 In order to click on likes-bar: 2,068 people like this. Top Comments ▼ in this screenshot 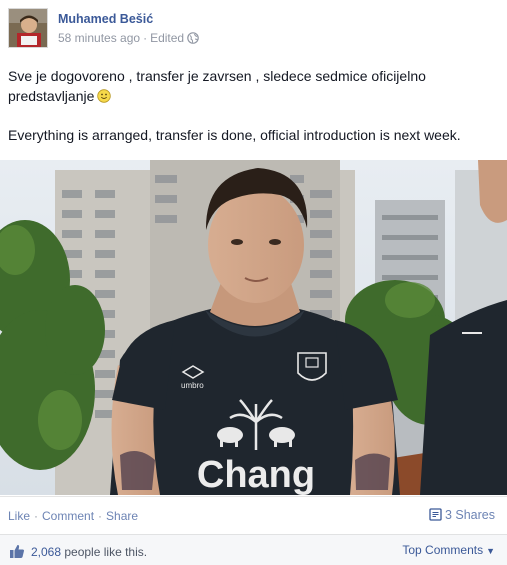, I will do `click(253, 549)`.